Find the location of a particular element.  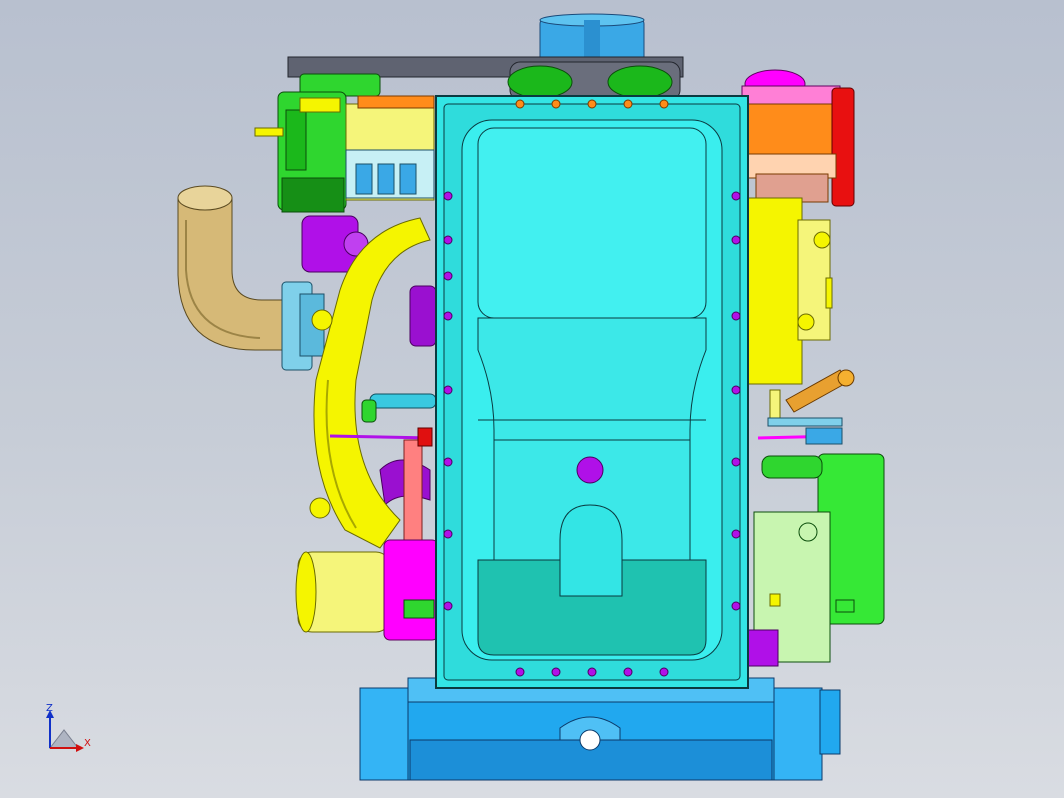

drive-belt is located at coordinates (485, 78).